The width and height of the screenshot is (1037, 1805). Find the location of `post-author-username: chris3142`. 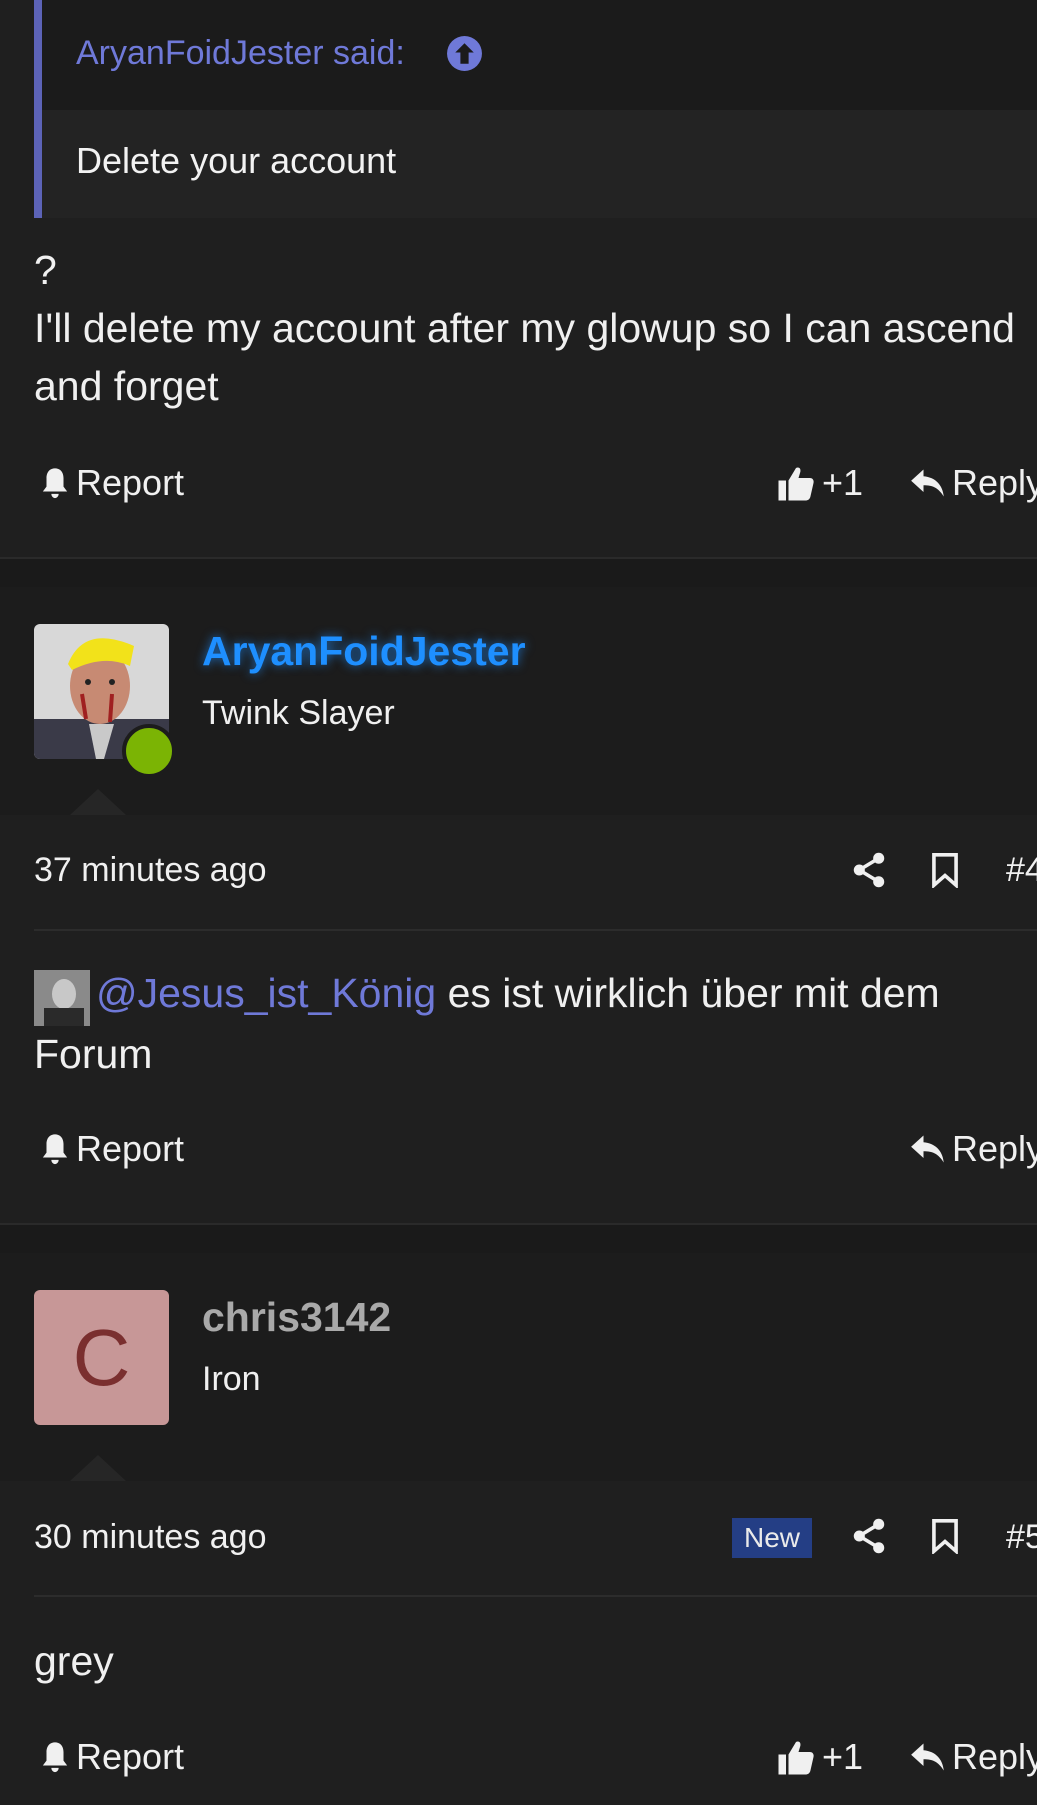

post-author-username: chris3142 is located at coordinates (296, 1317).